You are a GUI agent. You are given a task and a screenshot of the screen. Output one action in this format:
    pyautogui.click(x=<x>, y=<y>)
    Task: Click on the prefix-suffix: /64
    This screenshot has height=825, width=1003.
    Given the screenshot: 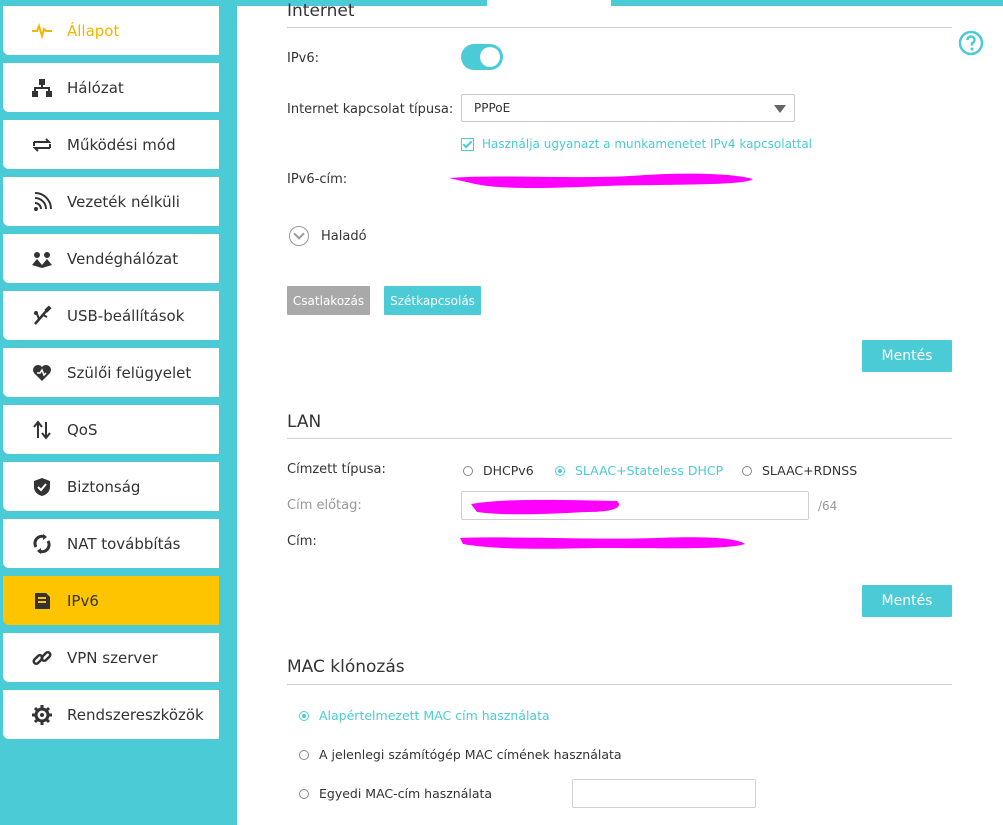 What is the action you would take?
    pyautogui.click(x=828, y=506)
    